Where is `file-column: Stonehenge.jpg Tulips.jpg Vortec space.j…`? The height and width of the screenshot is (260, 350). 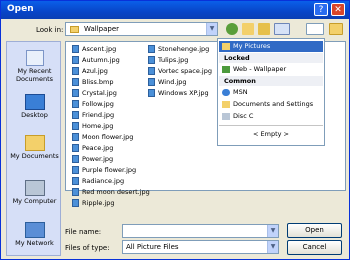 file-column: Stonehenge.jpg Tulips.jpg Vortec space.j… is located at coordinates (180, 71).